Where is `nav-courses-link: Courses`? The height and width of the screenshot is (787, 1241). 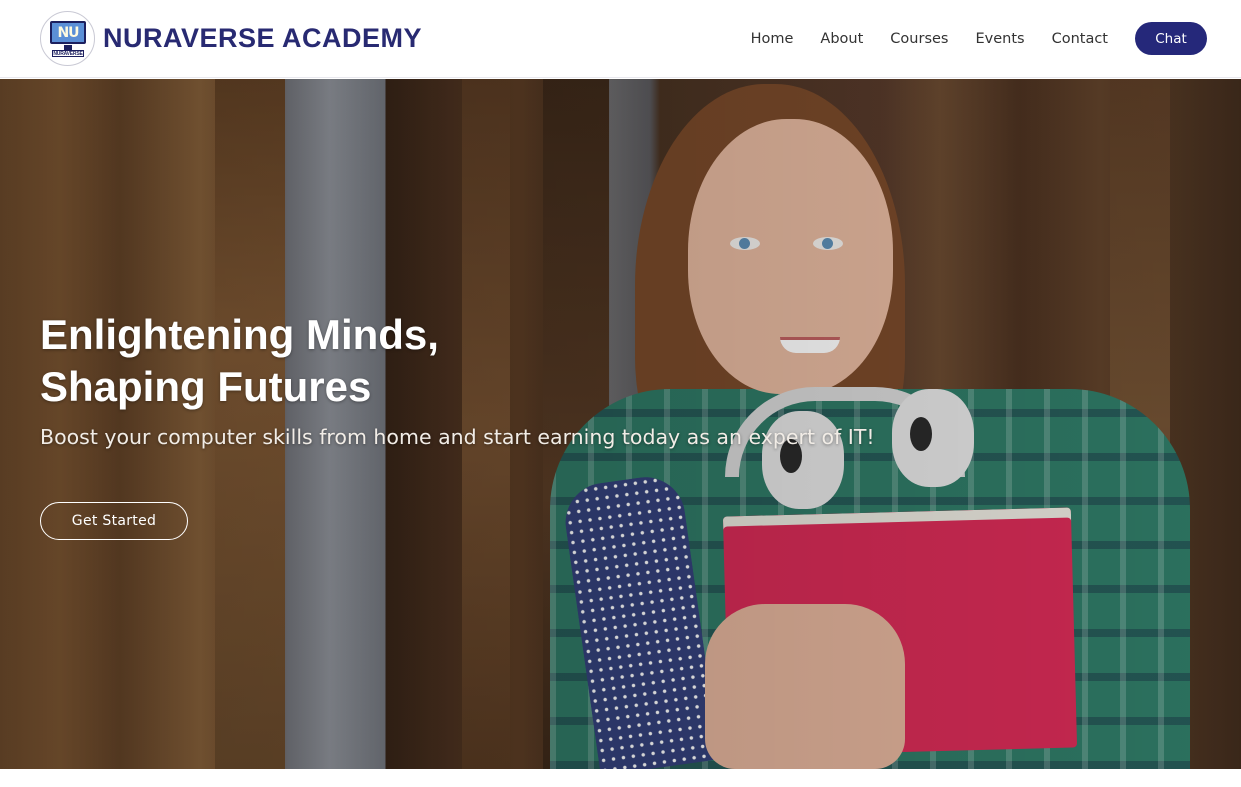
nav-courses-link: Courses is located at coordinates (919, 39).